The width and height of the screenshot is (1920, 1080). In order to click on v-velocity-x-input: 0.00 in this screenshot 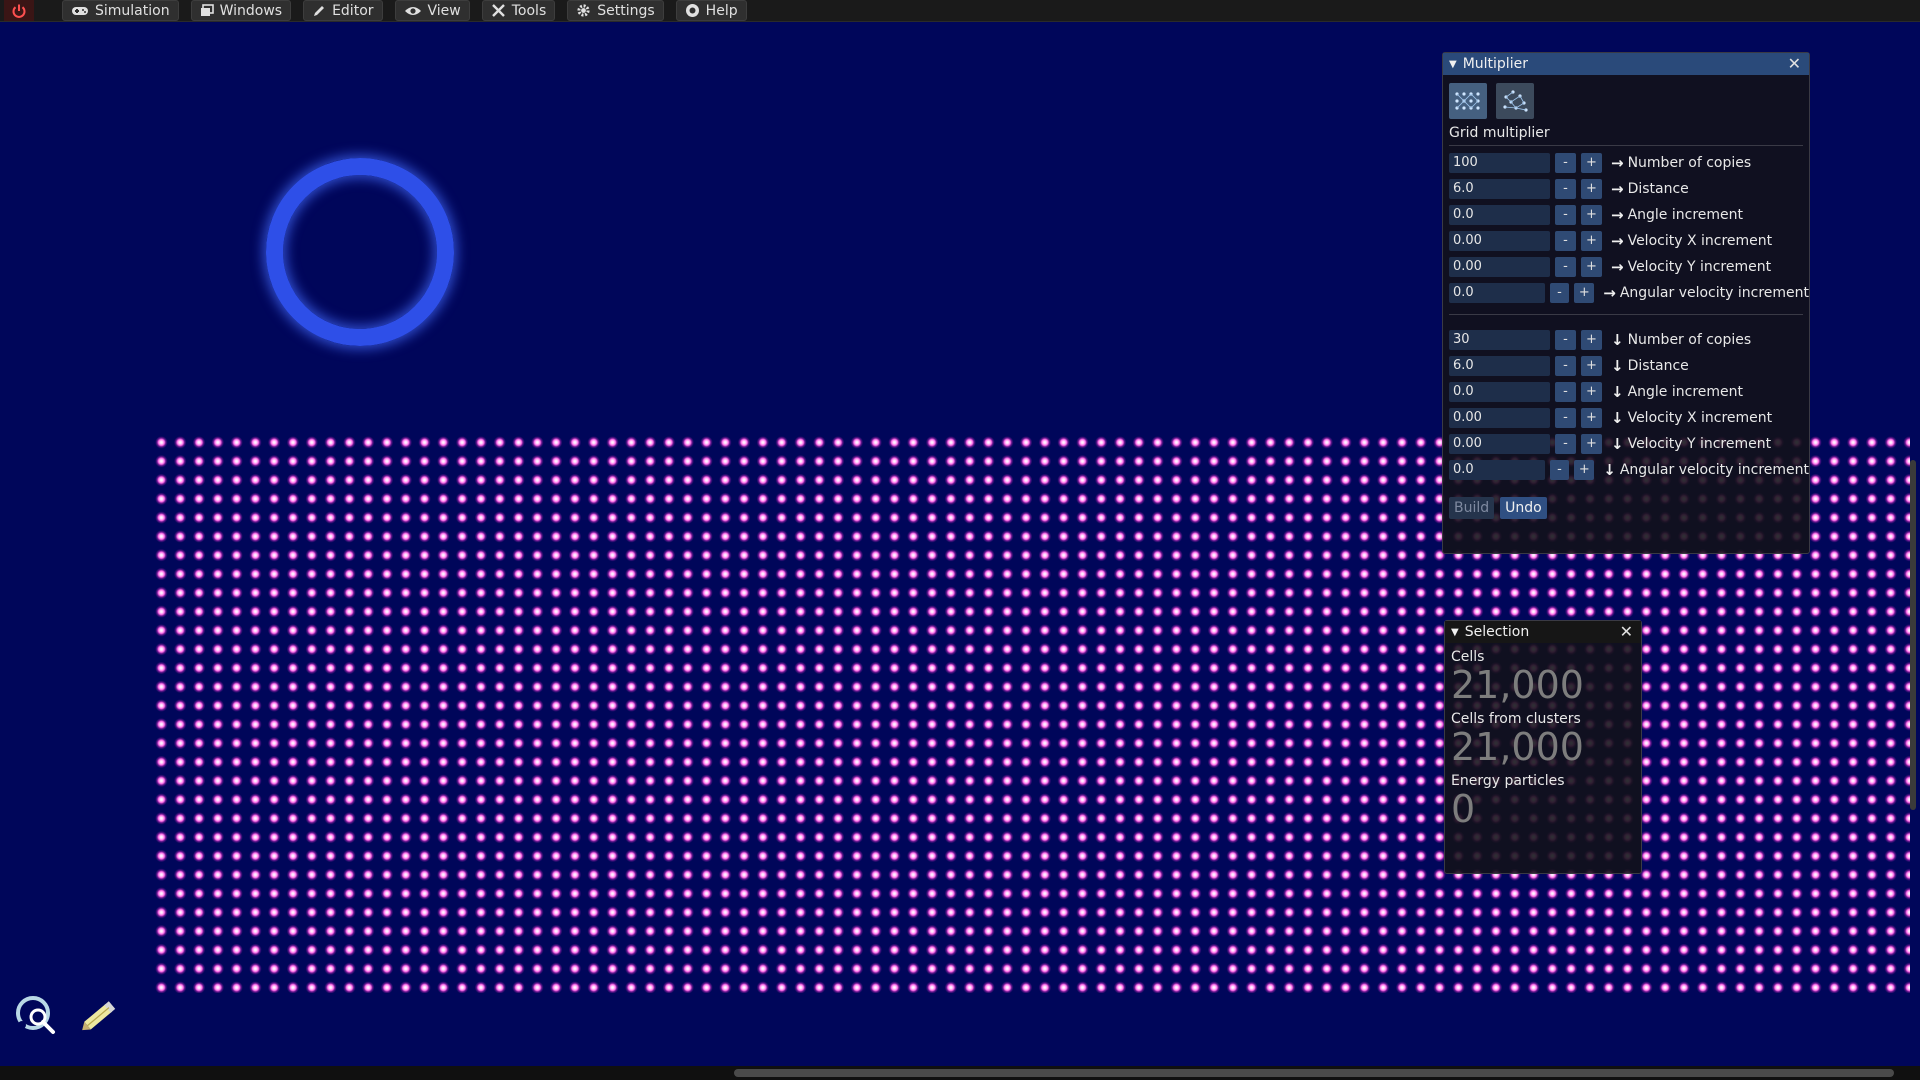, I will do `click(1499, 418)`.